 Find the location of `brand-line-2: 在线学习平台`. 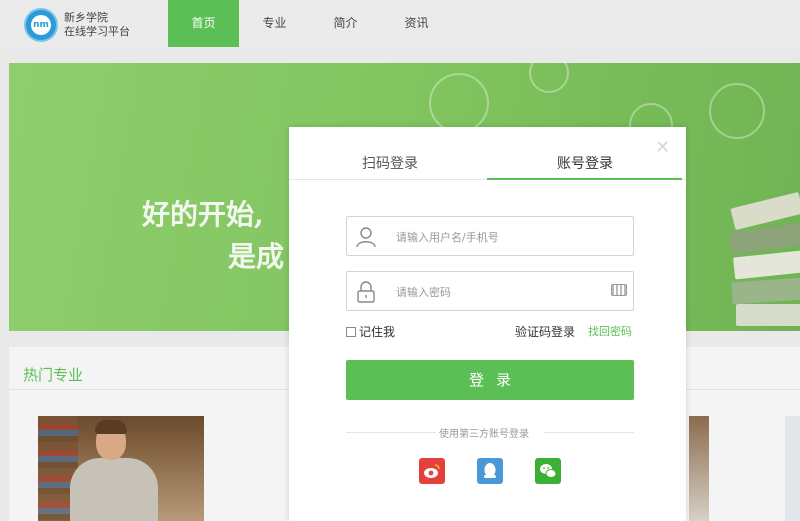

brand-line-2: 在线学习平台 is located at coordinates (97, 31).